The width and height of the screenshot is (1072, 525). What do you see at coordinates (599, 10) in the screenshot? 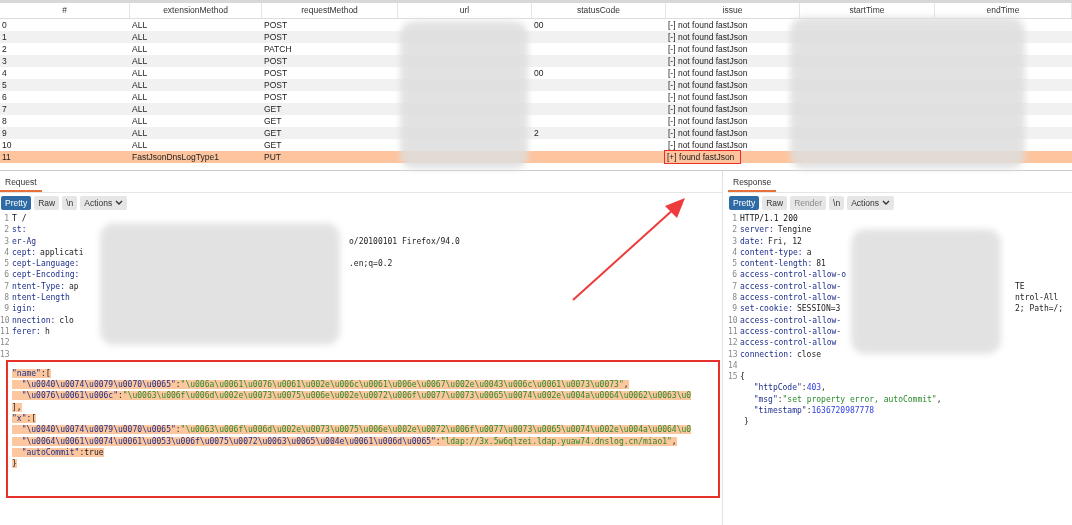
I see `column-header: statusCode` at bounding box center [599, 10].